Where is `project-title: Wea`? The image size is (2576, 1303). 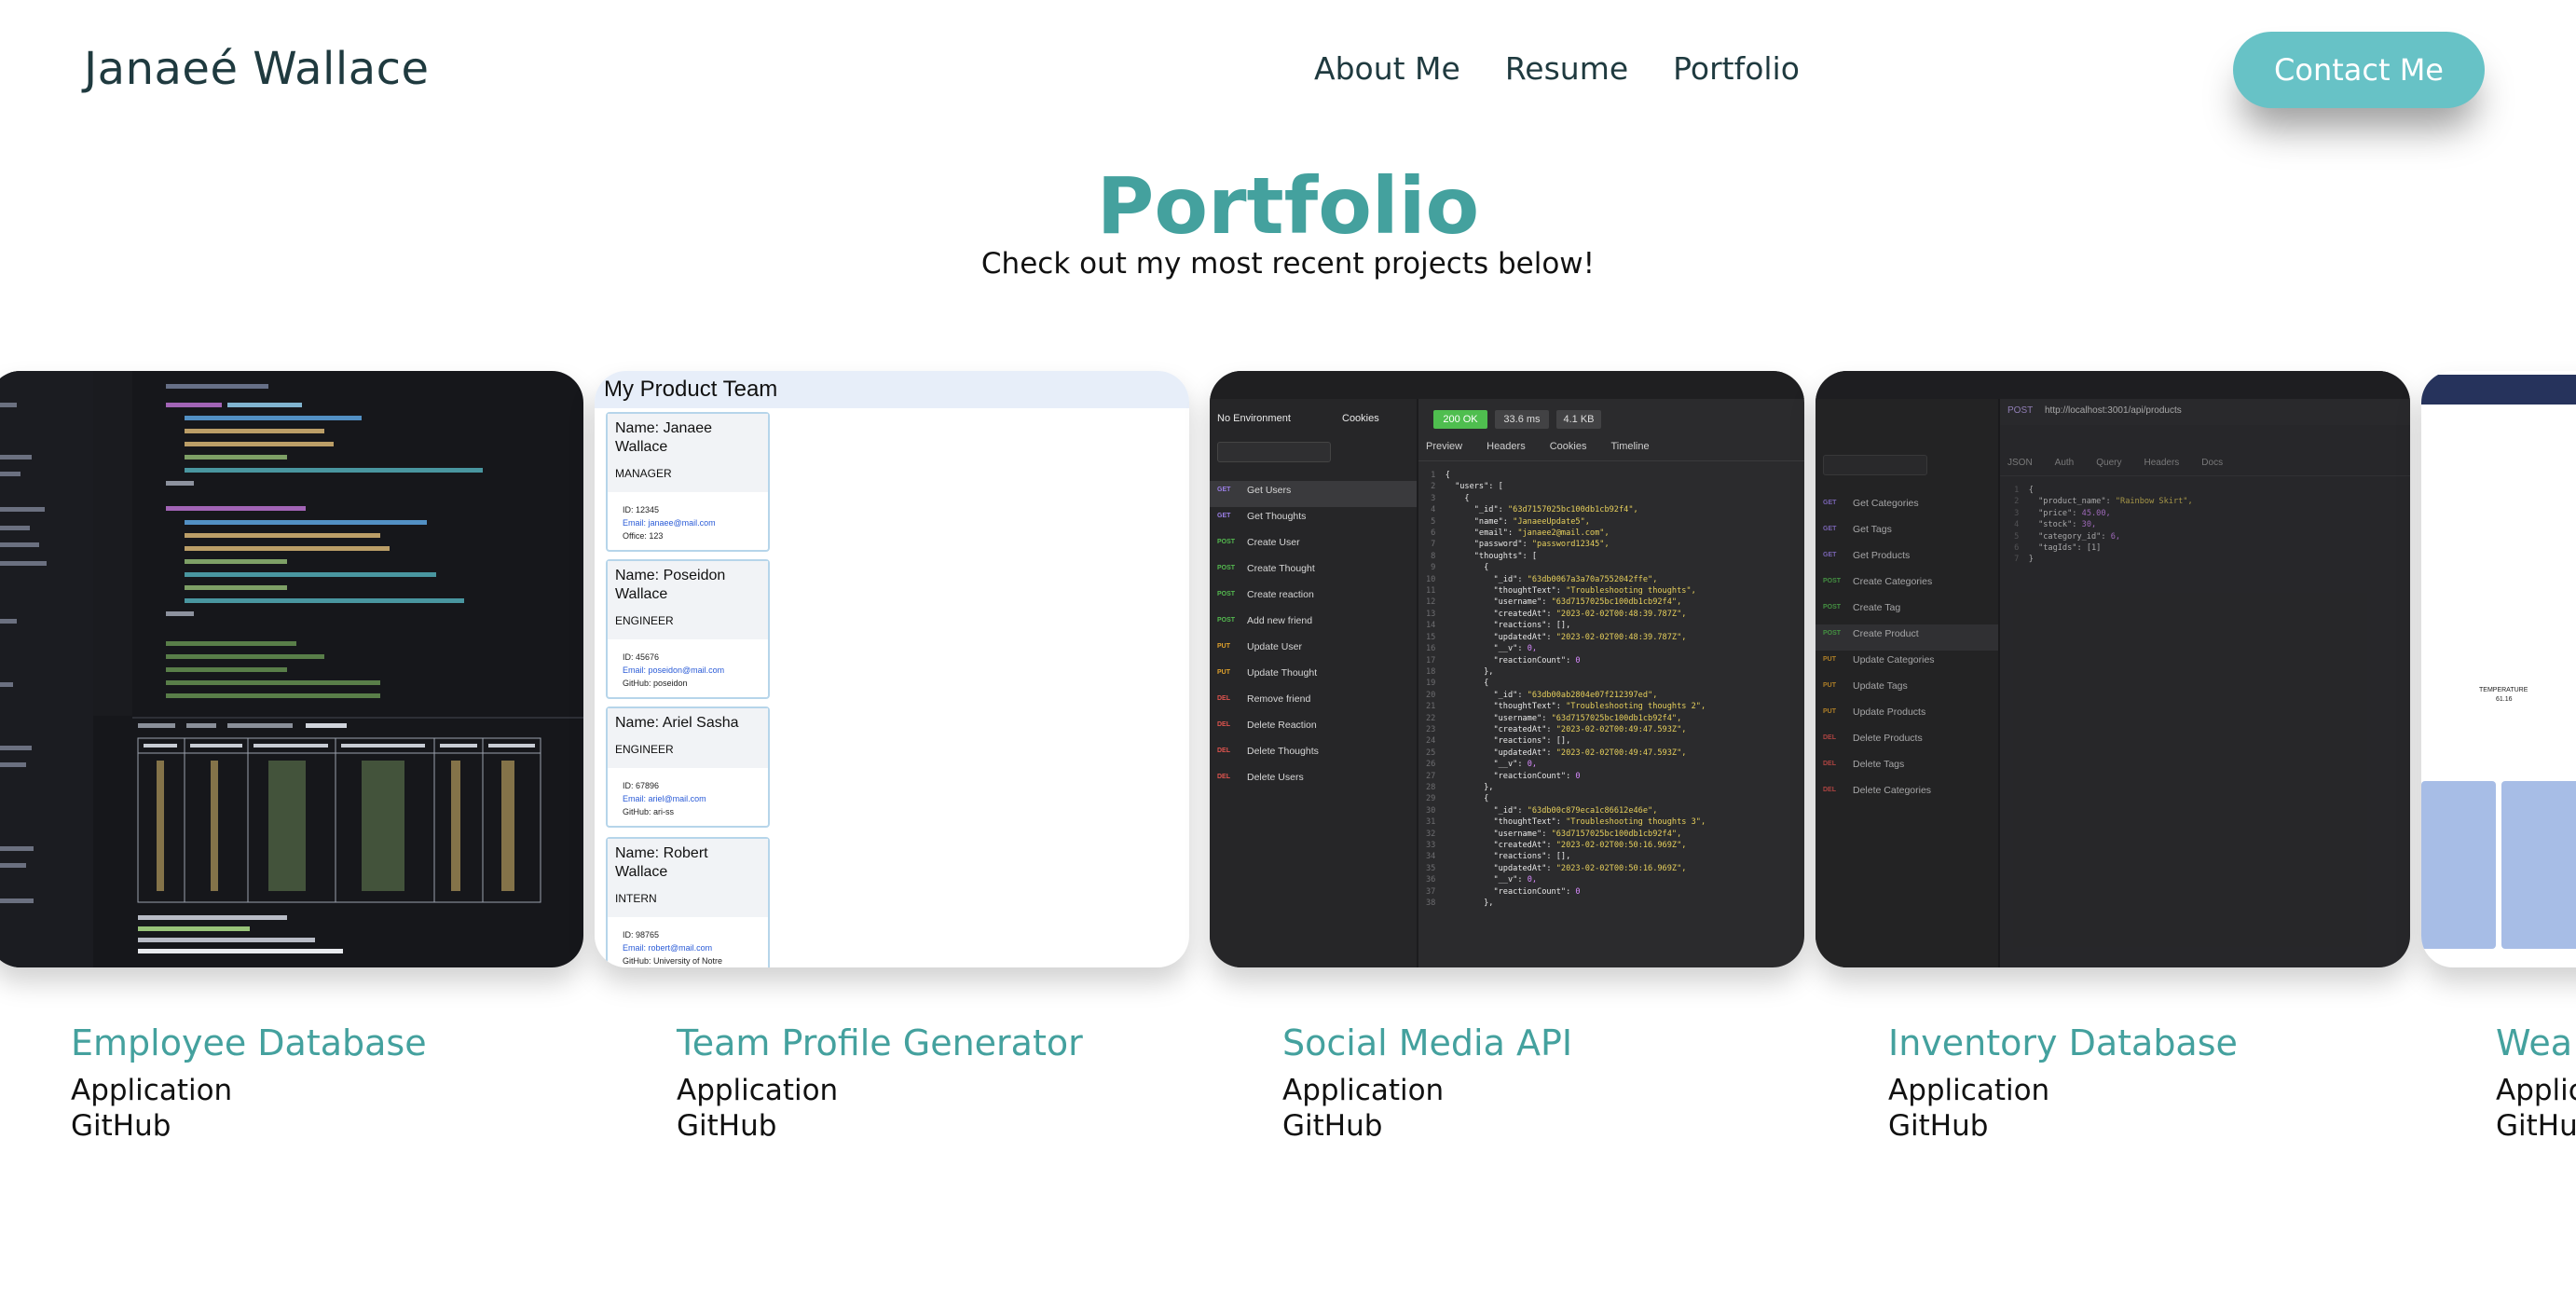 project-title: Wea is located at coordinates (2534, 1043).